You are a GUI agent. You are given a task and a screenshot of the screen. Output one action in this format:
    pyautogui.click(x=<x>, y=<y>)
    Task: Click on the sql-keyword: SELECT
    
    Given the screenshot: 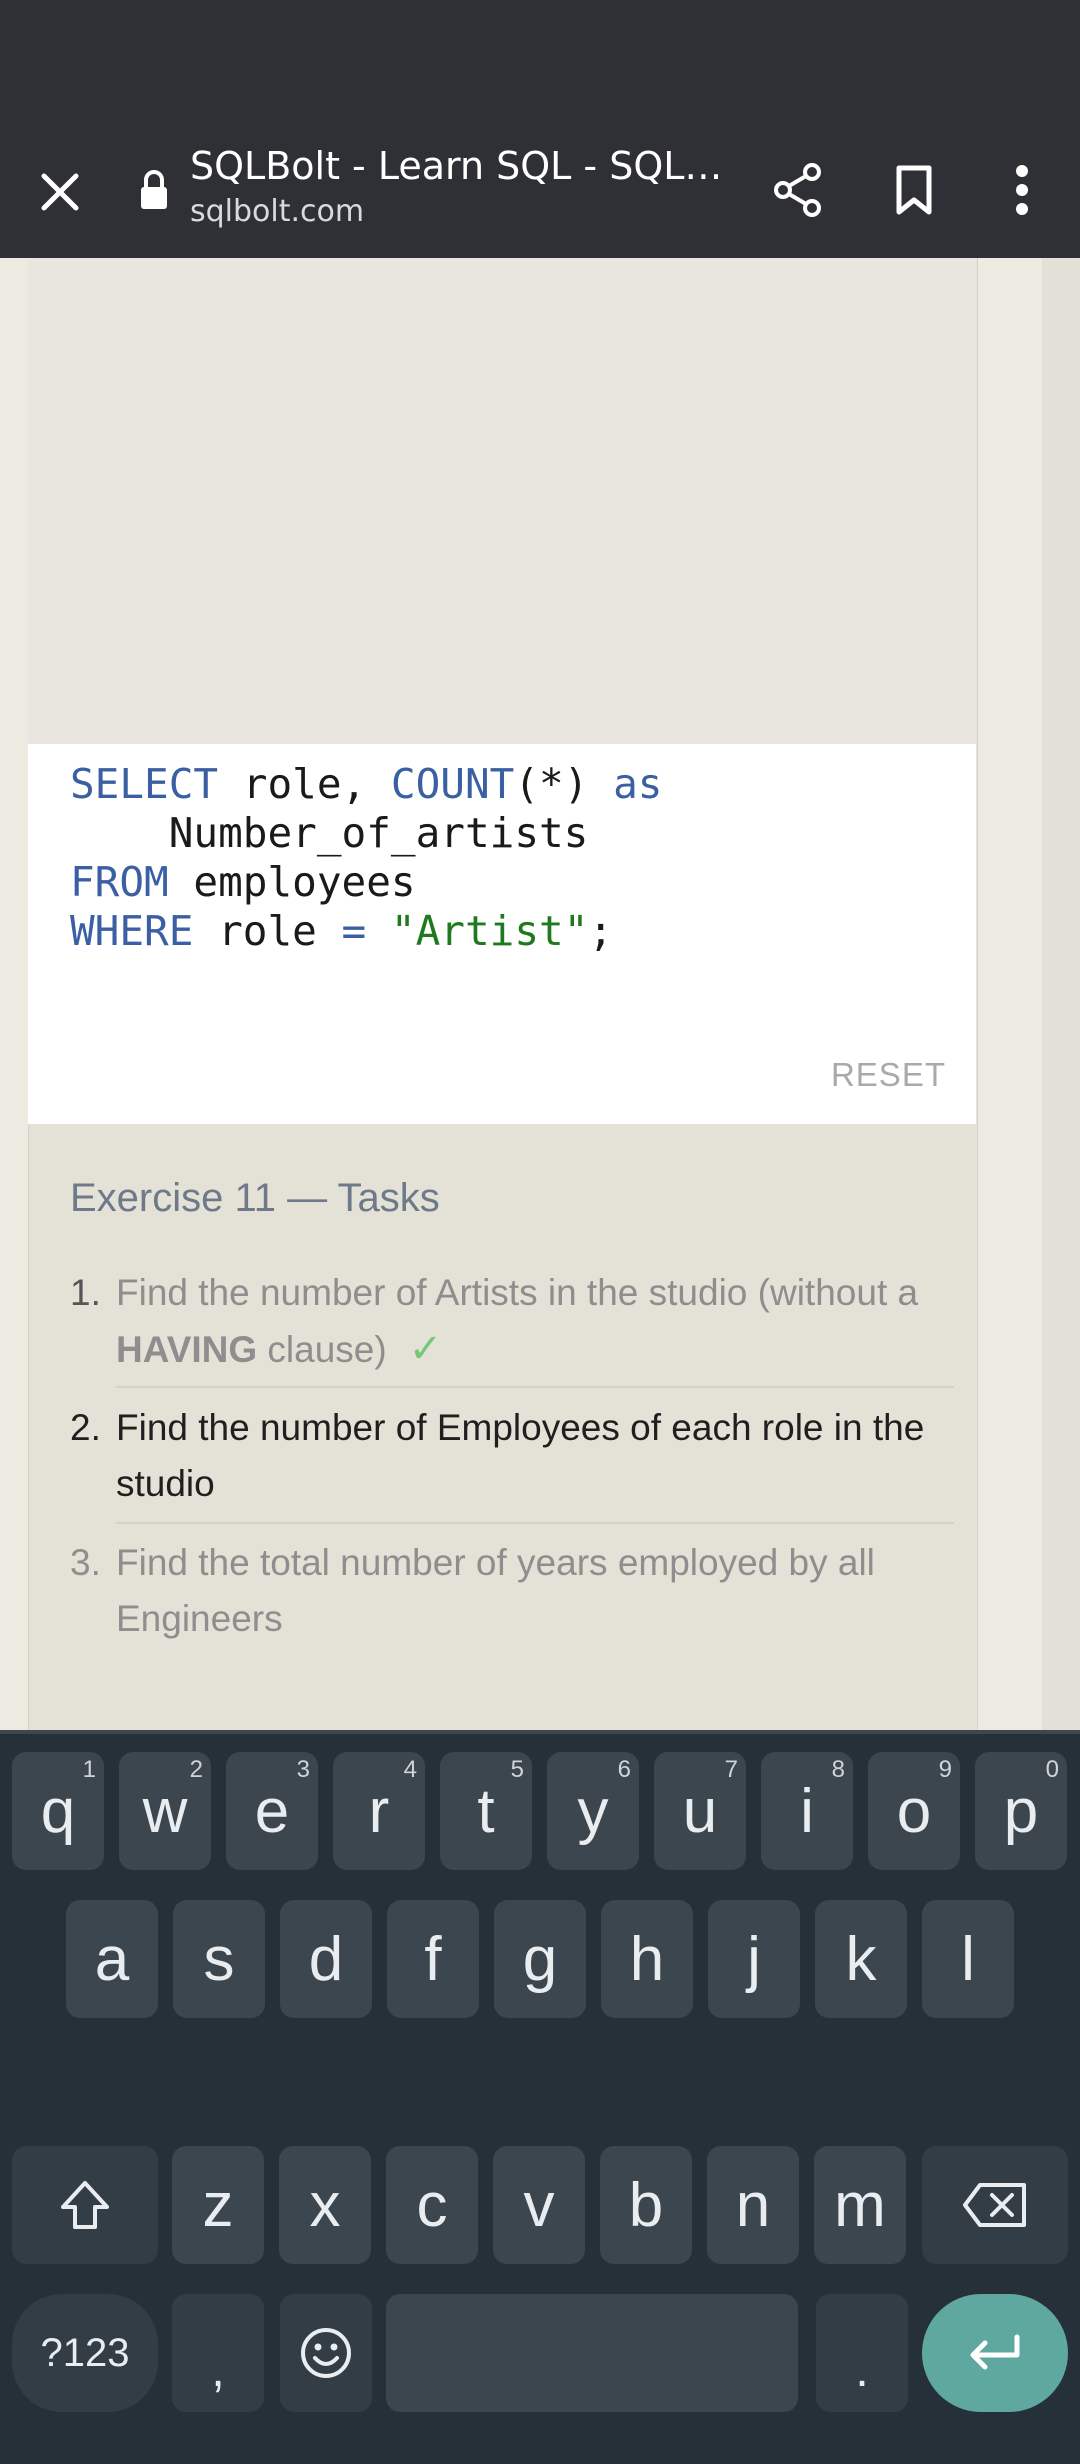 What is the action you would take?
    pyautogui.click(x=144, y=784)
    